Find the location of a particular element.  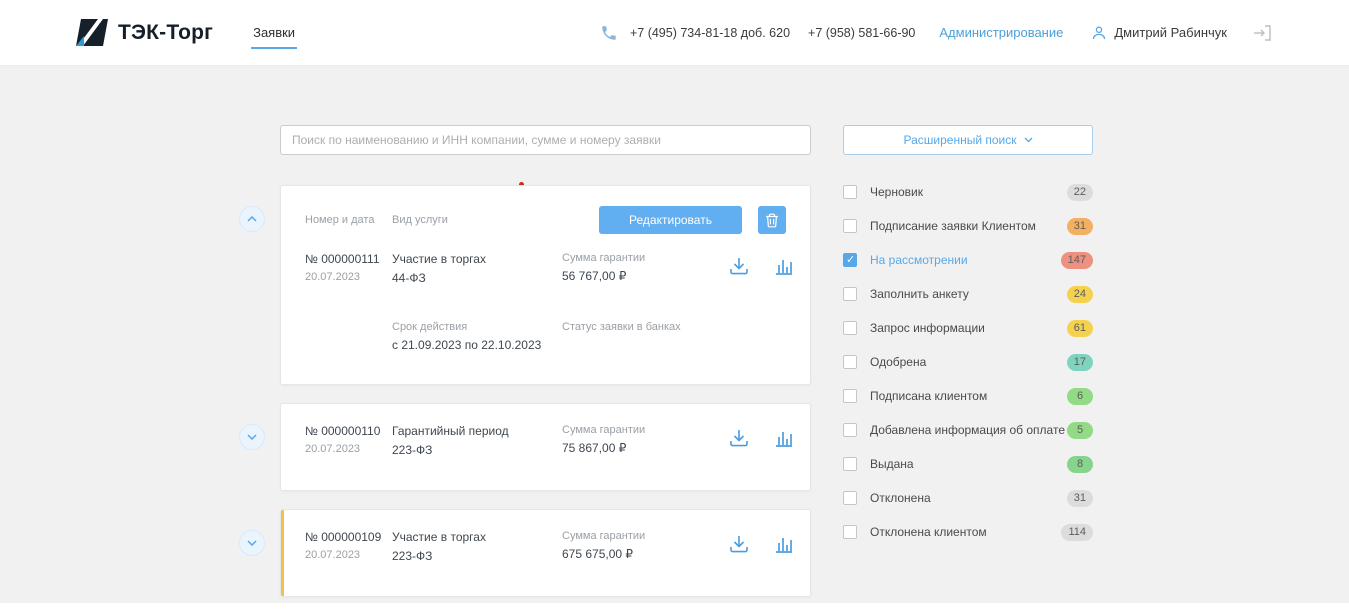

count-badge: 8 is located at coordinates (1080, 464).